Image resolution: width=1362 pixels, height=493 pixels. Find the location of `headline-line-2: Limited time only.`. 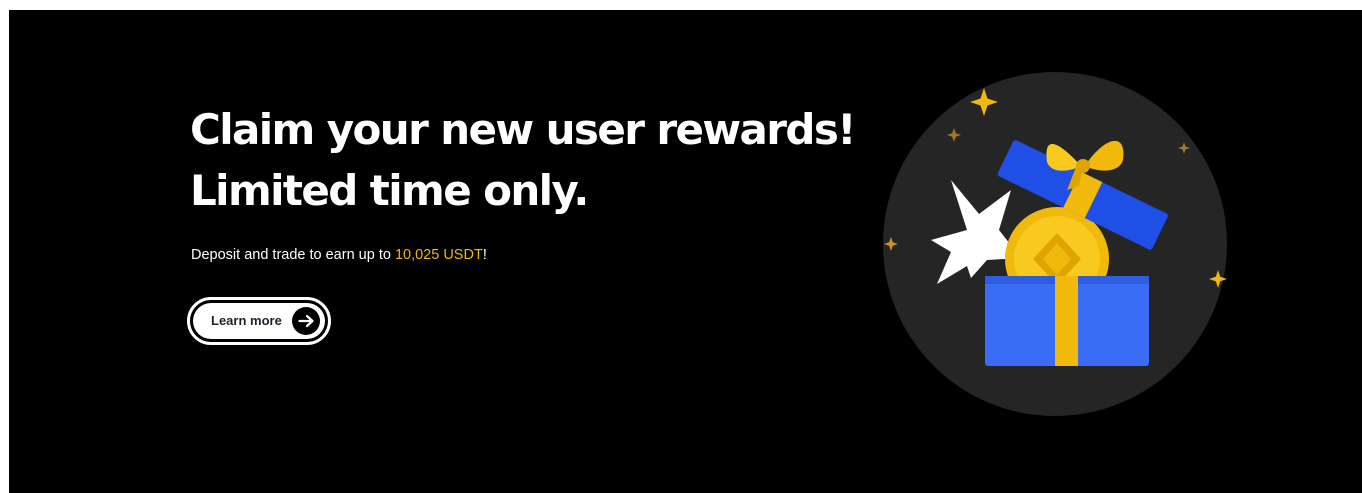

headline-line-2: Limited time only. is located at coordinates (389, 190).